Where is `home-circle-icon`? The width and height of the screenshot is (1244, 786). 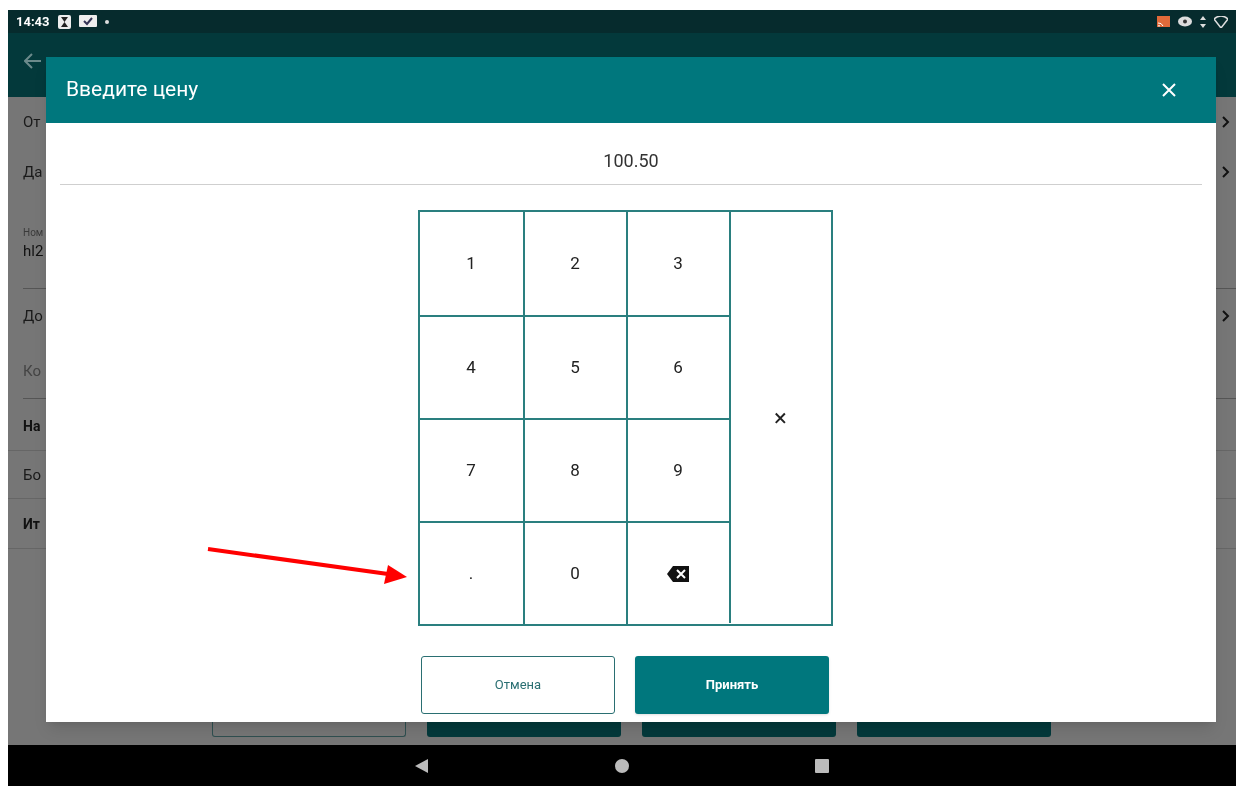 home-circle-icon is located at coordinates (622, 765).